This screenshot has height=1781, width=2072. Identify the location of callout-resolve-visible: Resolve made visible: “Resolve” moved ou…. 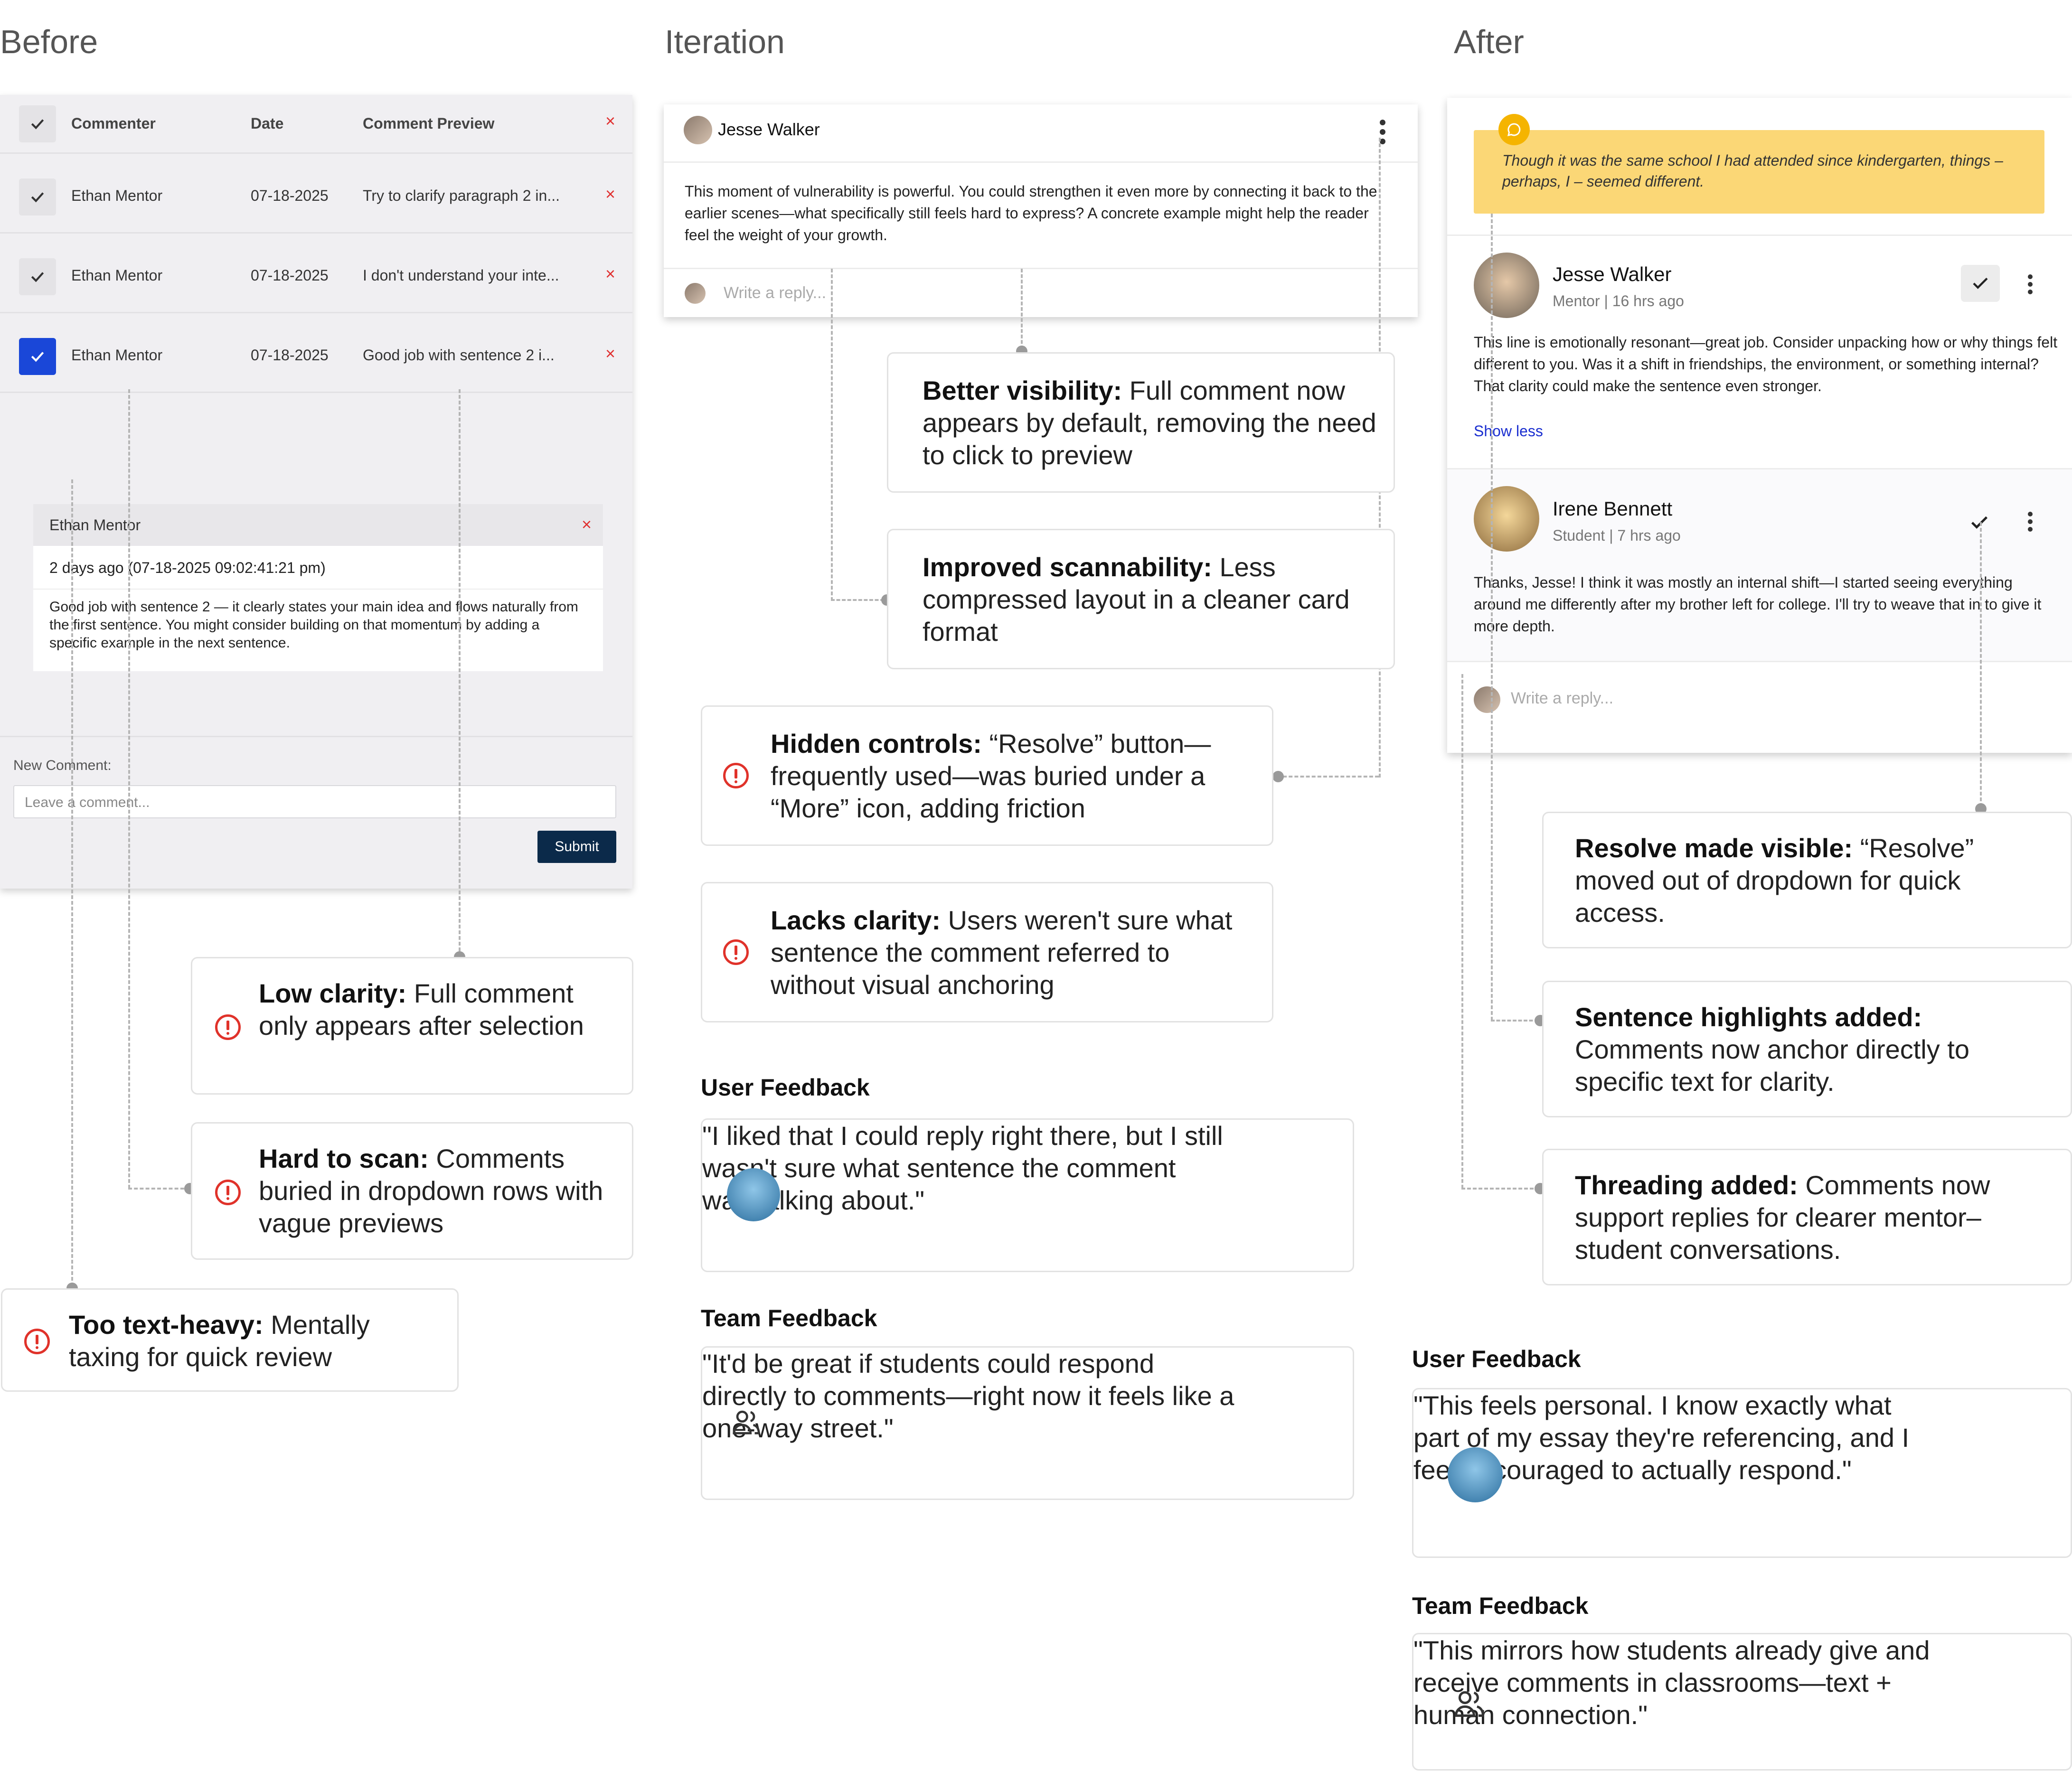
(1807, 880).